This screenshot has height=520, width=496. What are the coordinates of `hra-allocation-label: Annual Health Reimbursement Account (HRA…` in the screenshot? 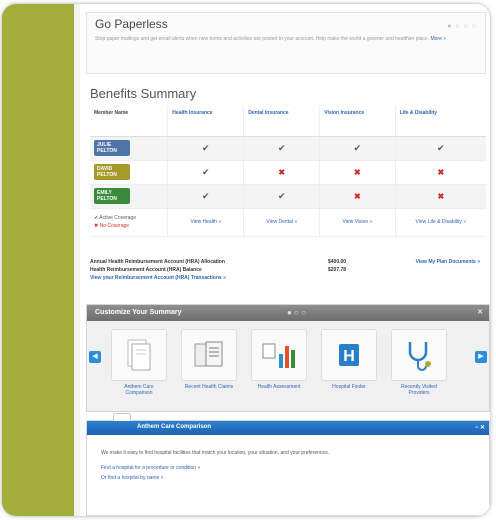 It's located at (157, 262).